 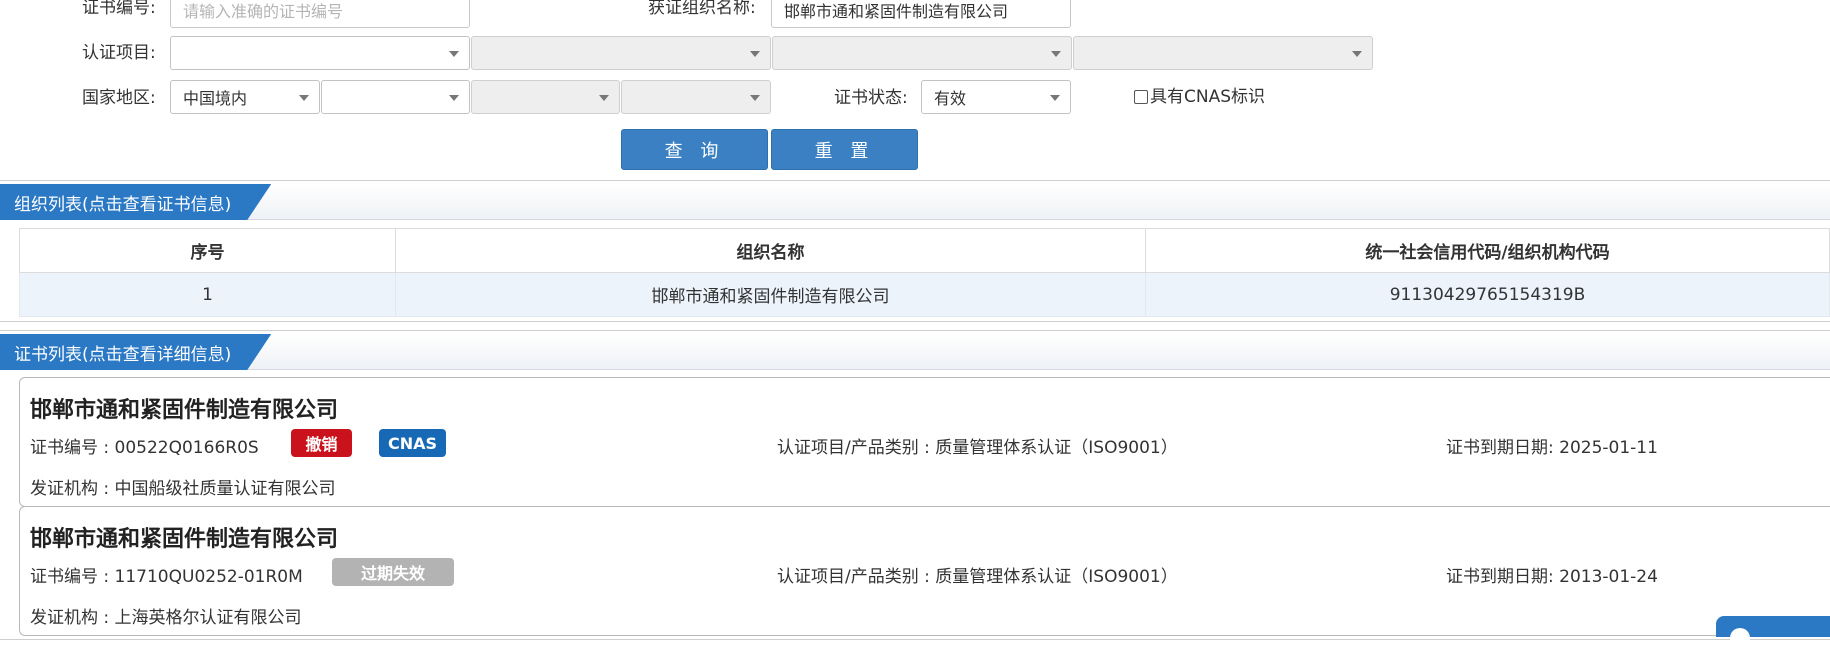 What do you see at coordinates (921, 14) in the screenshot?
I see `org-name-input: 邯郸市通和紧固件制造有限公司` at bounding box center [921, 14].